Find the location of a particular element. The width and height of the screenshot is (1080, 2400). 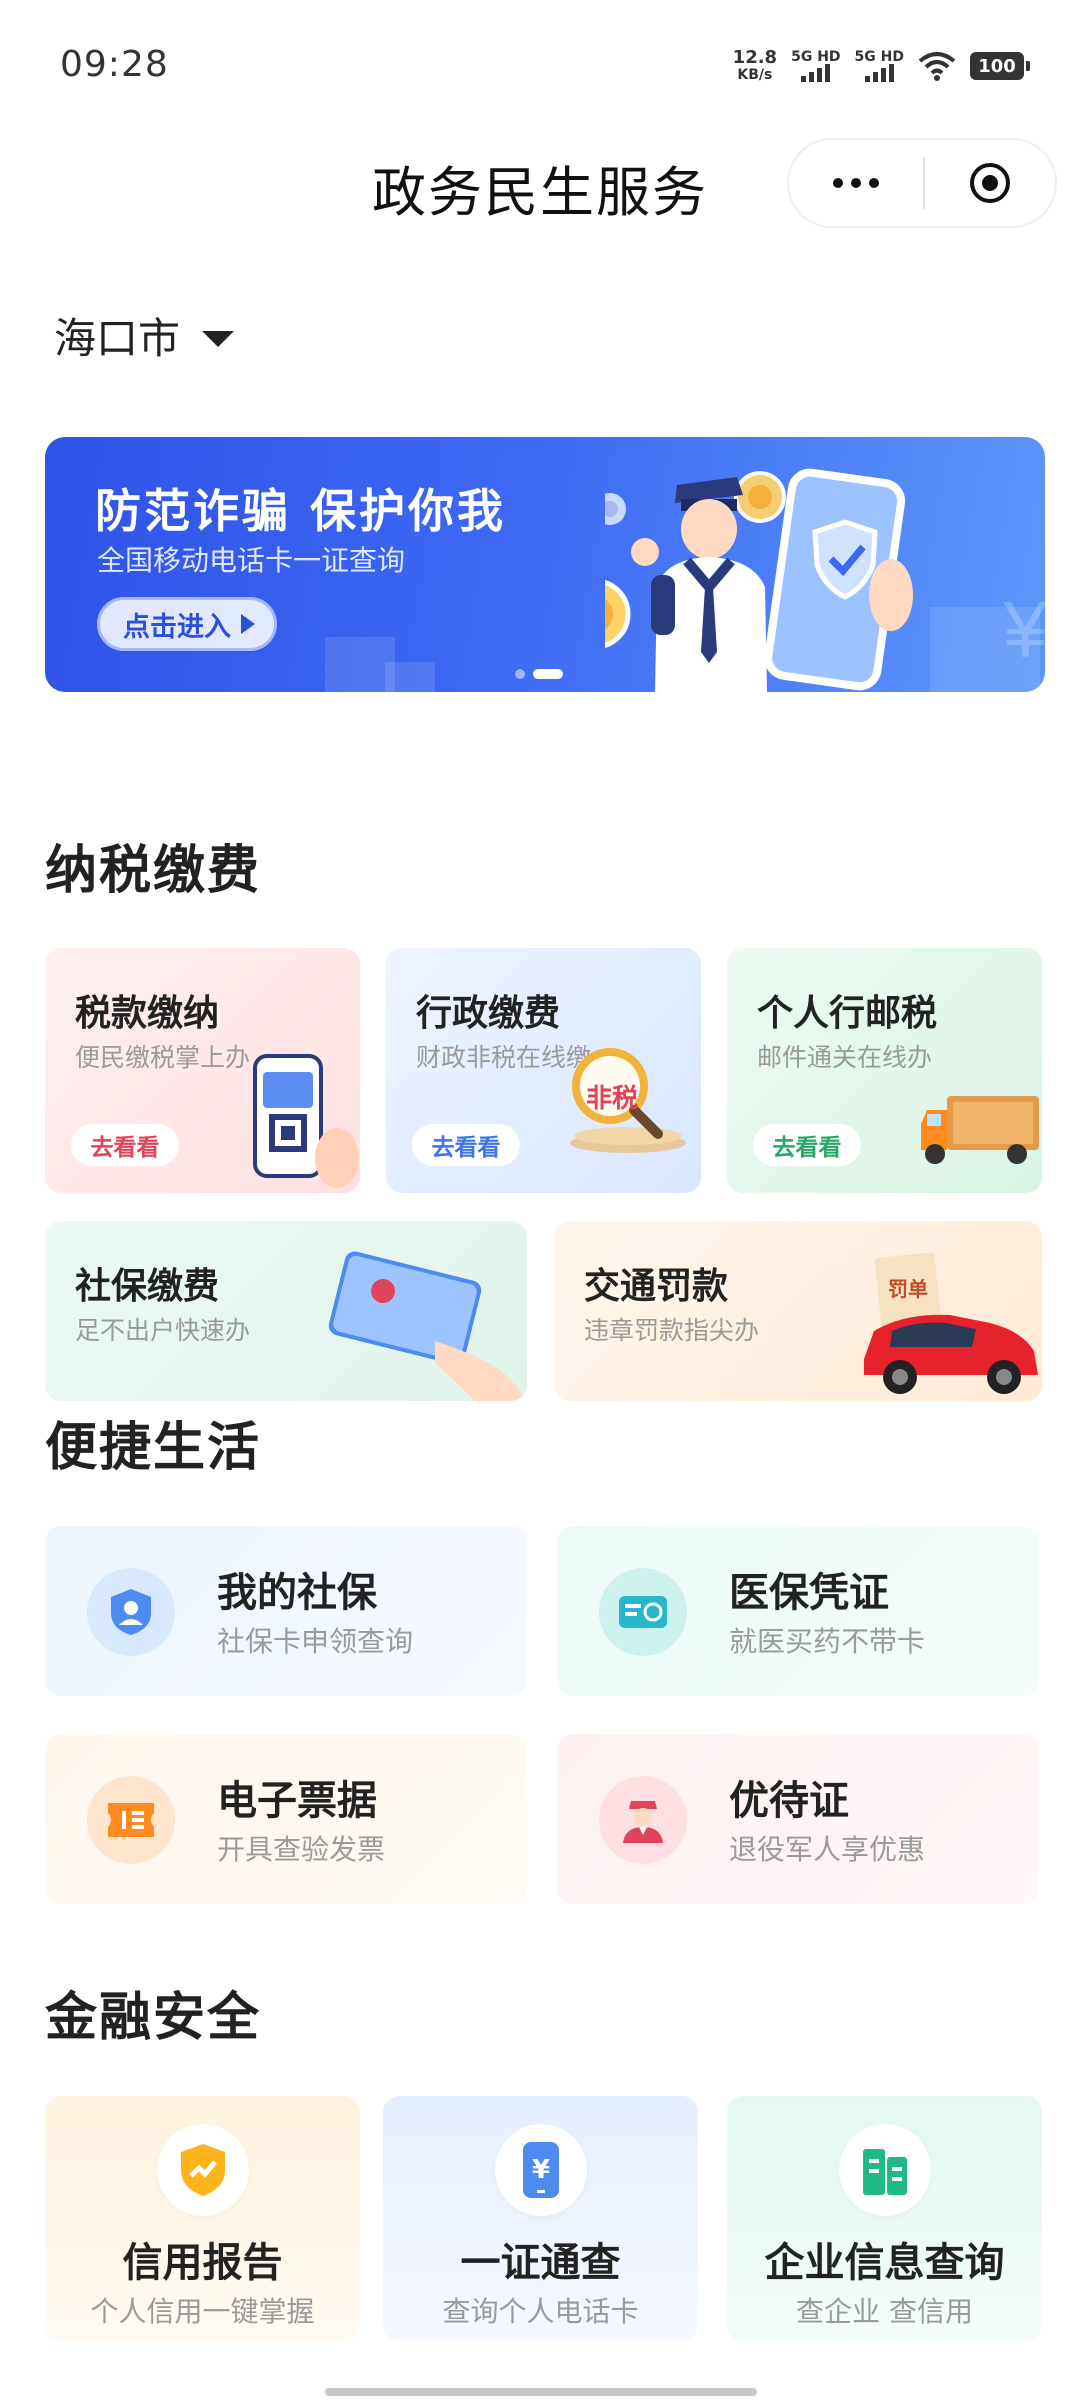

card-subtitle: 违章罚款指尖办 is located at coordinates (672, 1330).